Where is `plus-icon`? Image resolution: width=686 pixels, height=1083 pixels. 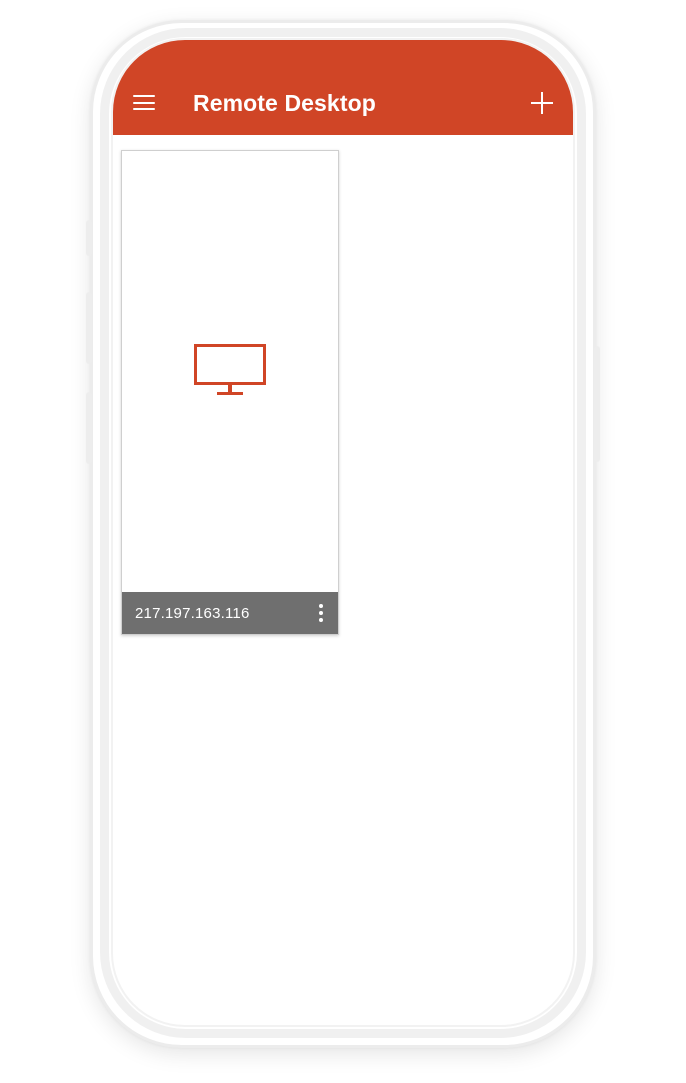 plus-icon is located at coordinates (542, 103).